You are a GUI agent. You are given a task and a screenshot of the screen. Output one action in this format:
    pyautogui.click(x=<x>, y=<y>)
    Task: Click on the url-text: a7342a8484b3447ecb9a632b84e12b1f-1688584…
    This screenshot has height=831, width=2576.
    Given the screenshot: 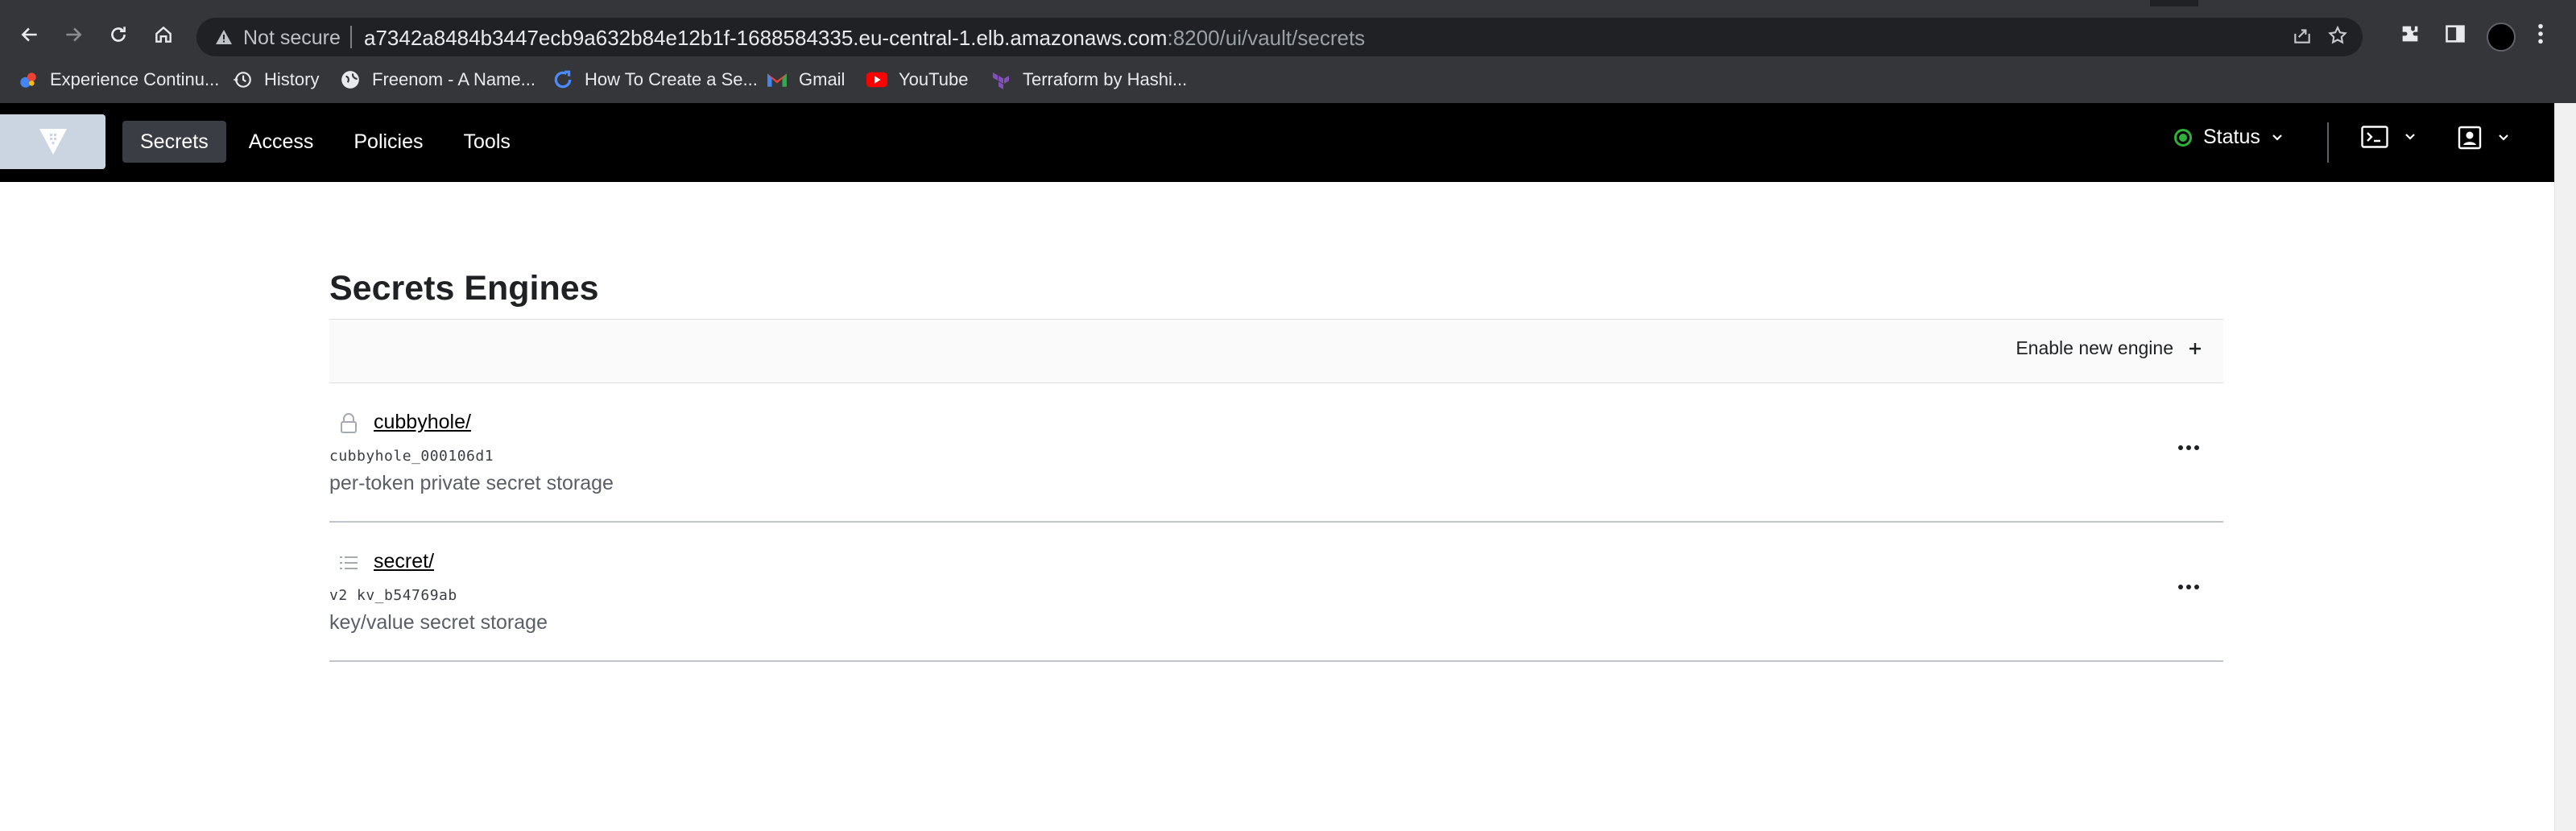 What is the action you would take?
    pyautogui.click(x=865, y=38)
    